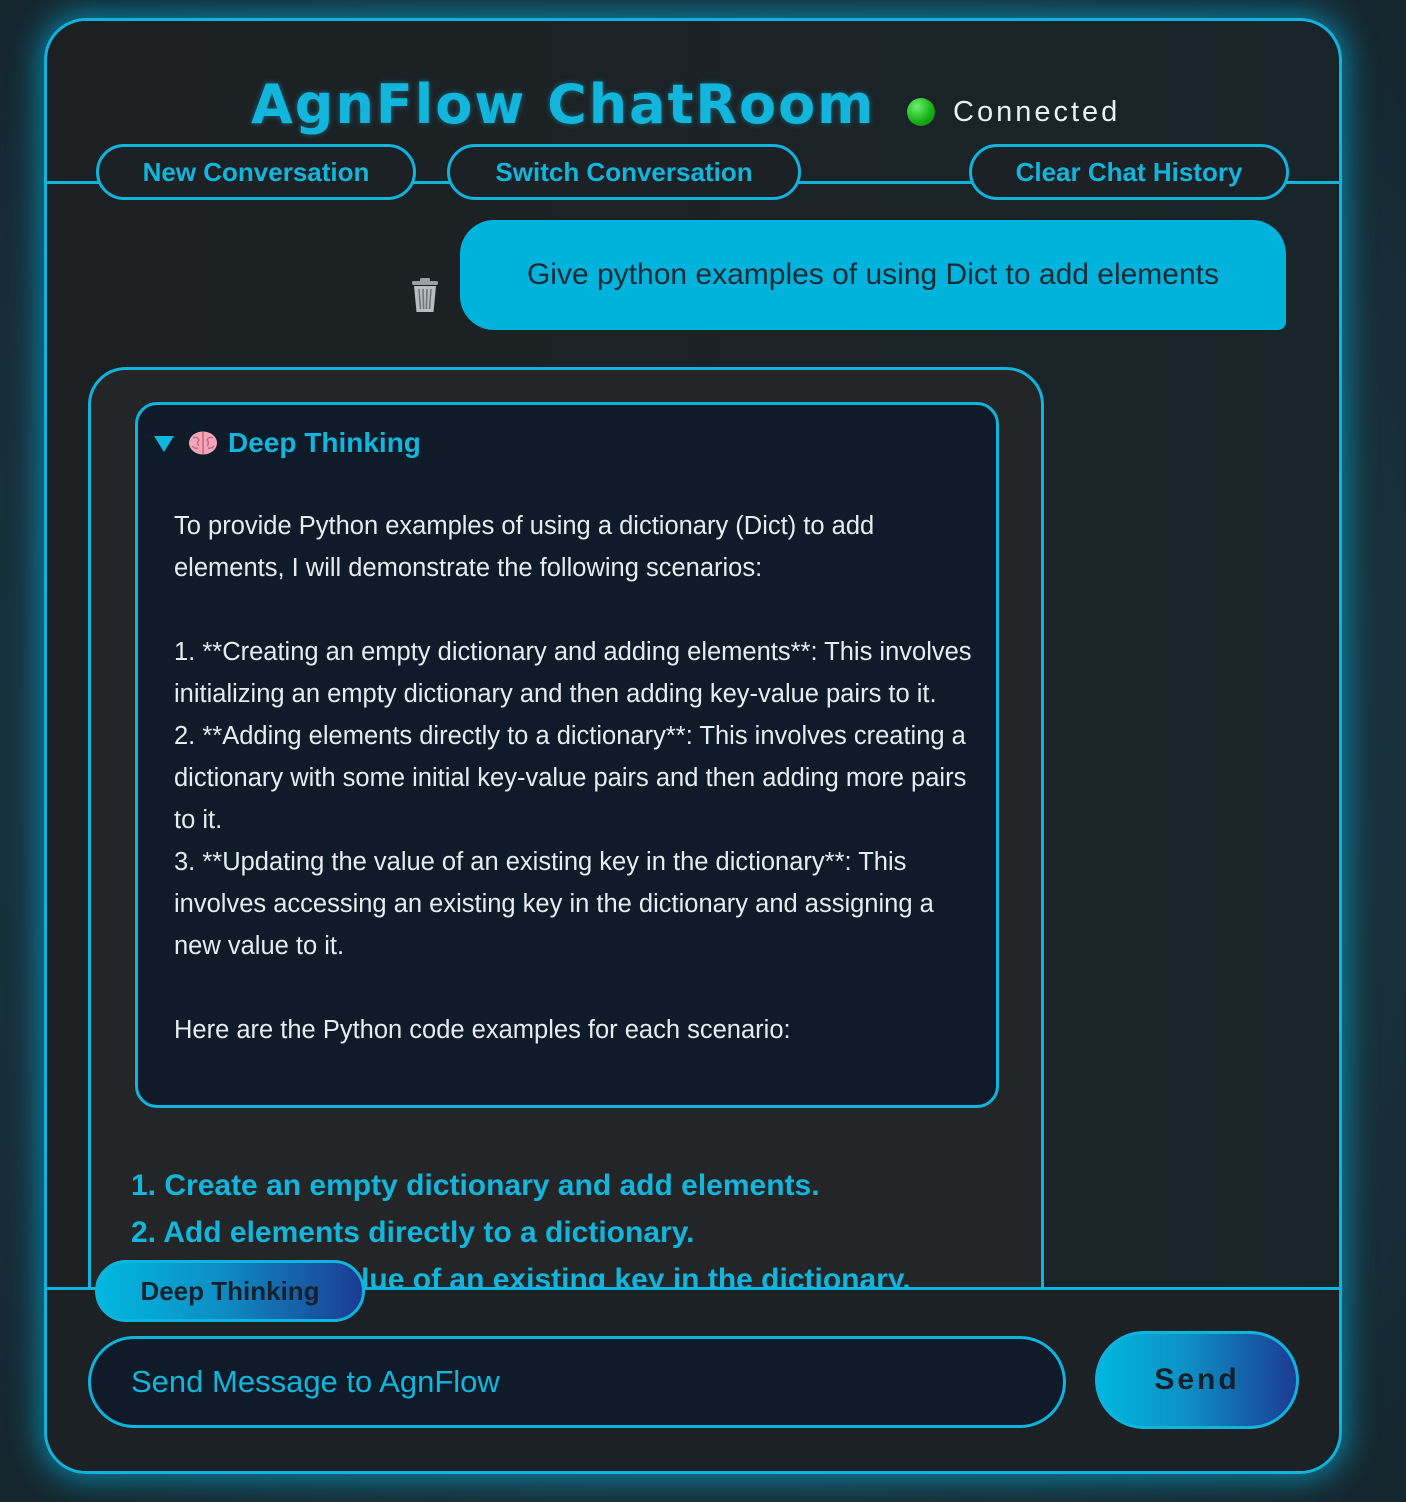 The image size is (1406, 1502). I want to click on new-conversation-button: New Conversation, so click(256, 172).